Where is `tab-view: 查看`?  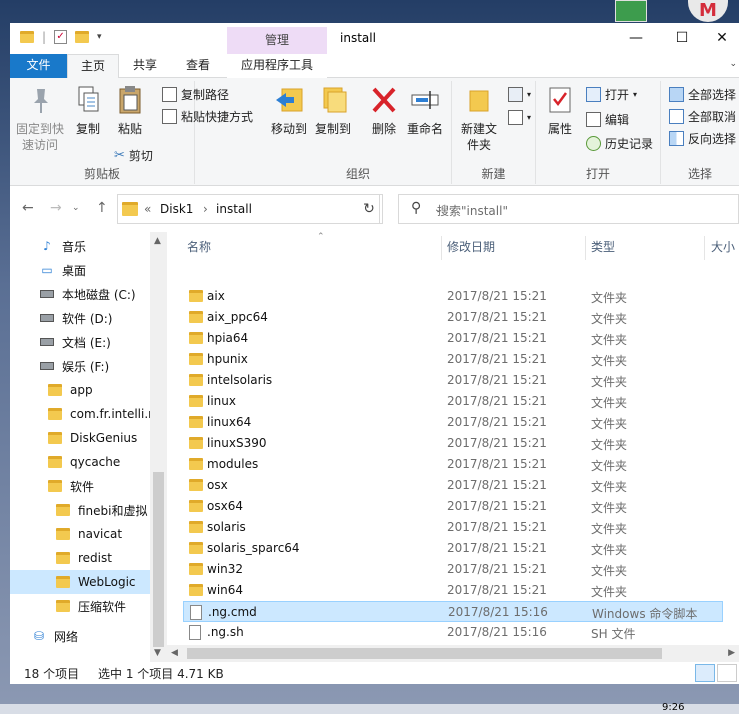
tab-view: 查看 is located at coordinates (198, 66).